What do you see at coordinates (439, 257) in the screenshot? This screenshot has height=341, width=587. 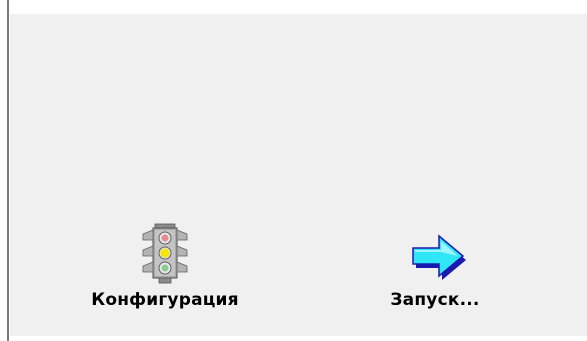 I see `arrow-right-icon` at bounding box center [439, 257].